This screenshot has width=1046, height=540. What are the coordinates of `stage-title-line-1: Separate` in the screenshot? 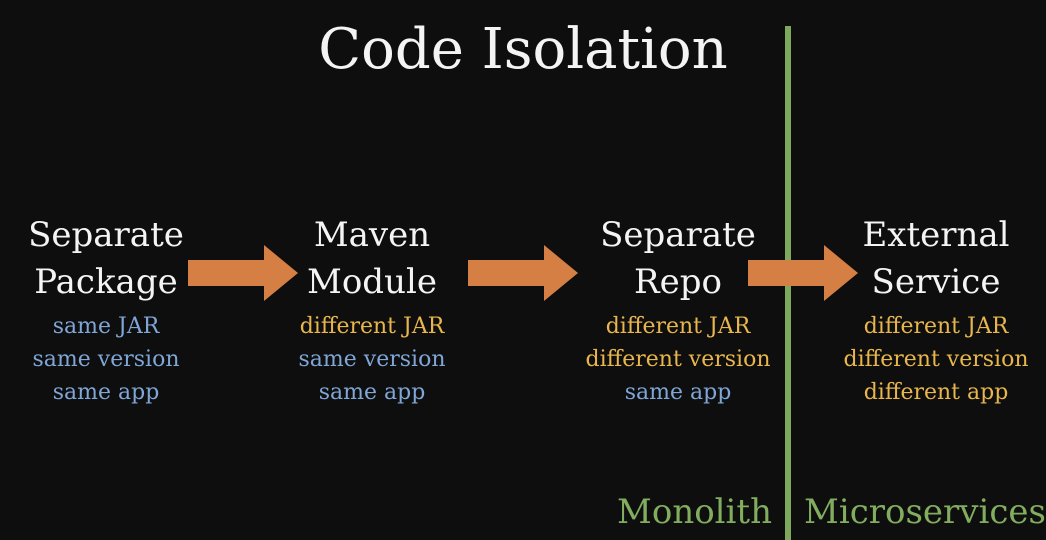 It's located at (106, 235).